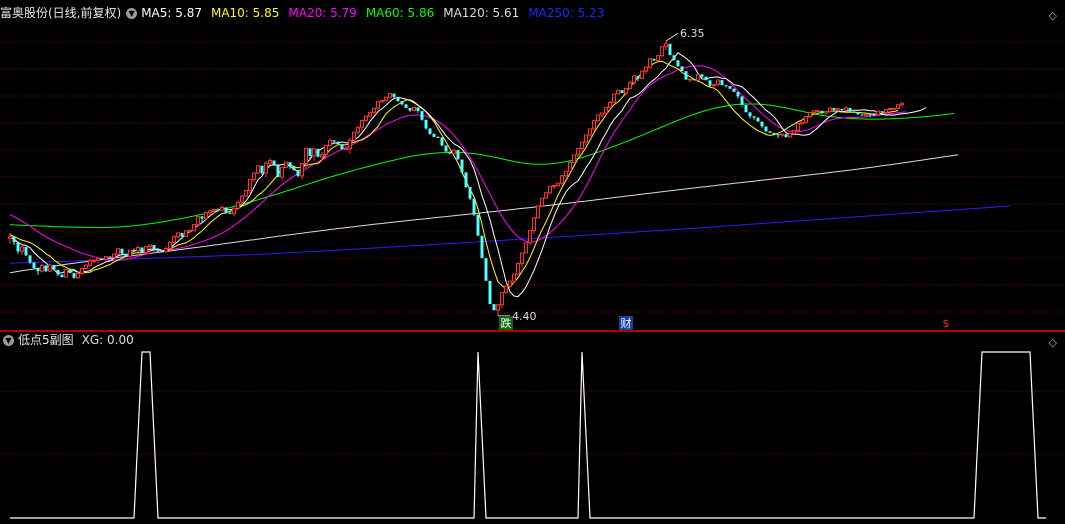  What do you see at coordinates (672, 37) in the screenshot?
I see `high-price-marker` at bounding box center [672, 37].